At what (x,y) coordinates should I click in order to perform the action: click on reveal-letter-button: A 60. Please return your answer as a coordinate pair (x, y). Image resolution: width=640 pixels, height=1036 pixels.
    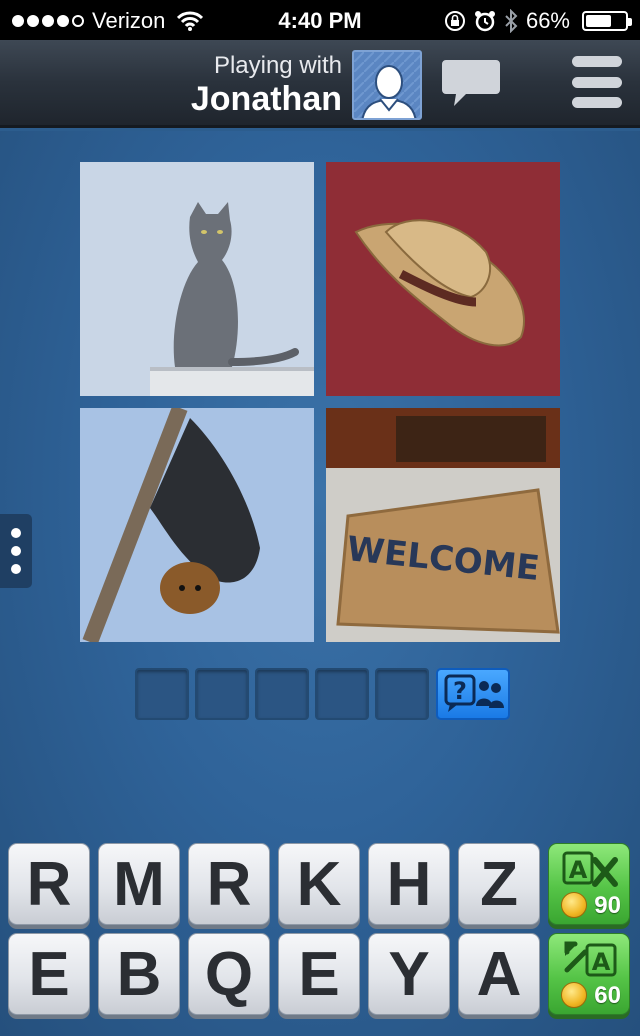
    Looking at the image, I should click on (589, 974).